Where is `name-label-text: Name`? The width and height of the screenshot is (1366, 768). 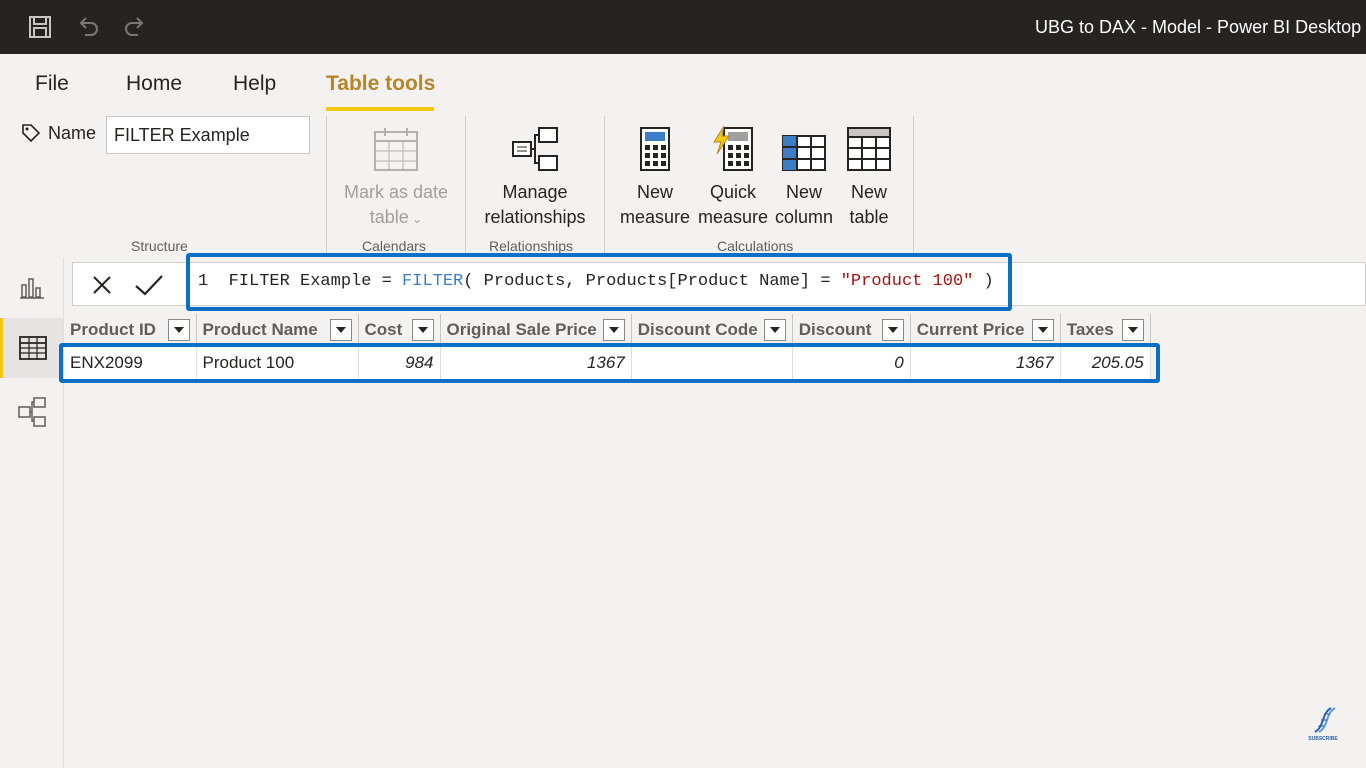
name-label-text: Name is located at coordinates (72, 132).